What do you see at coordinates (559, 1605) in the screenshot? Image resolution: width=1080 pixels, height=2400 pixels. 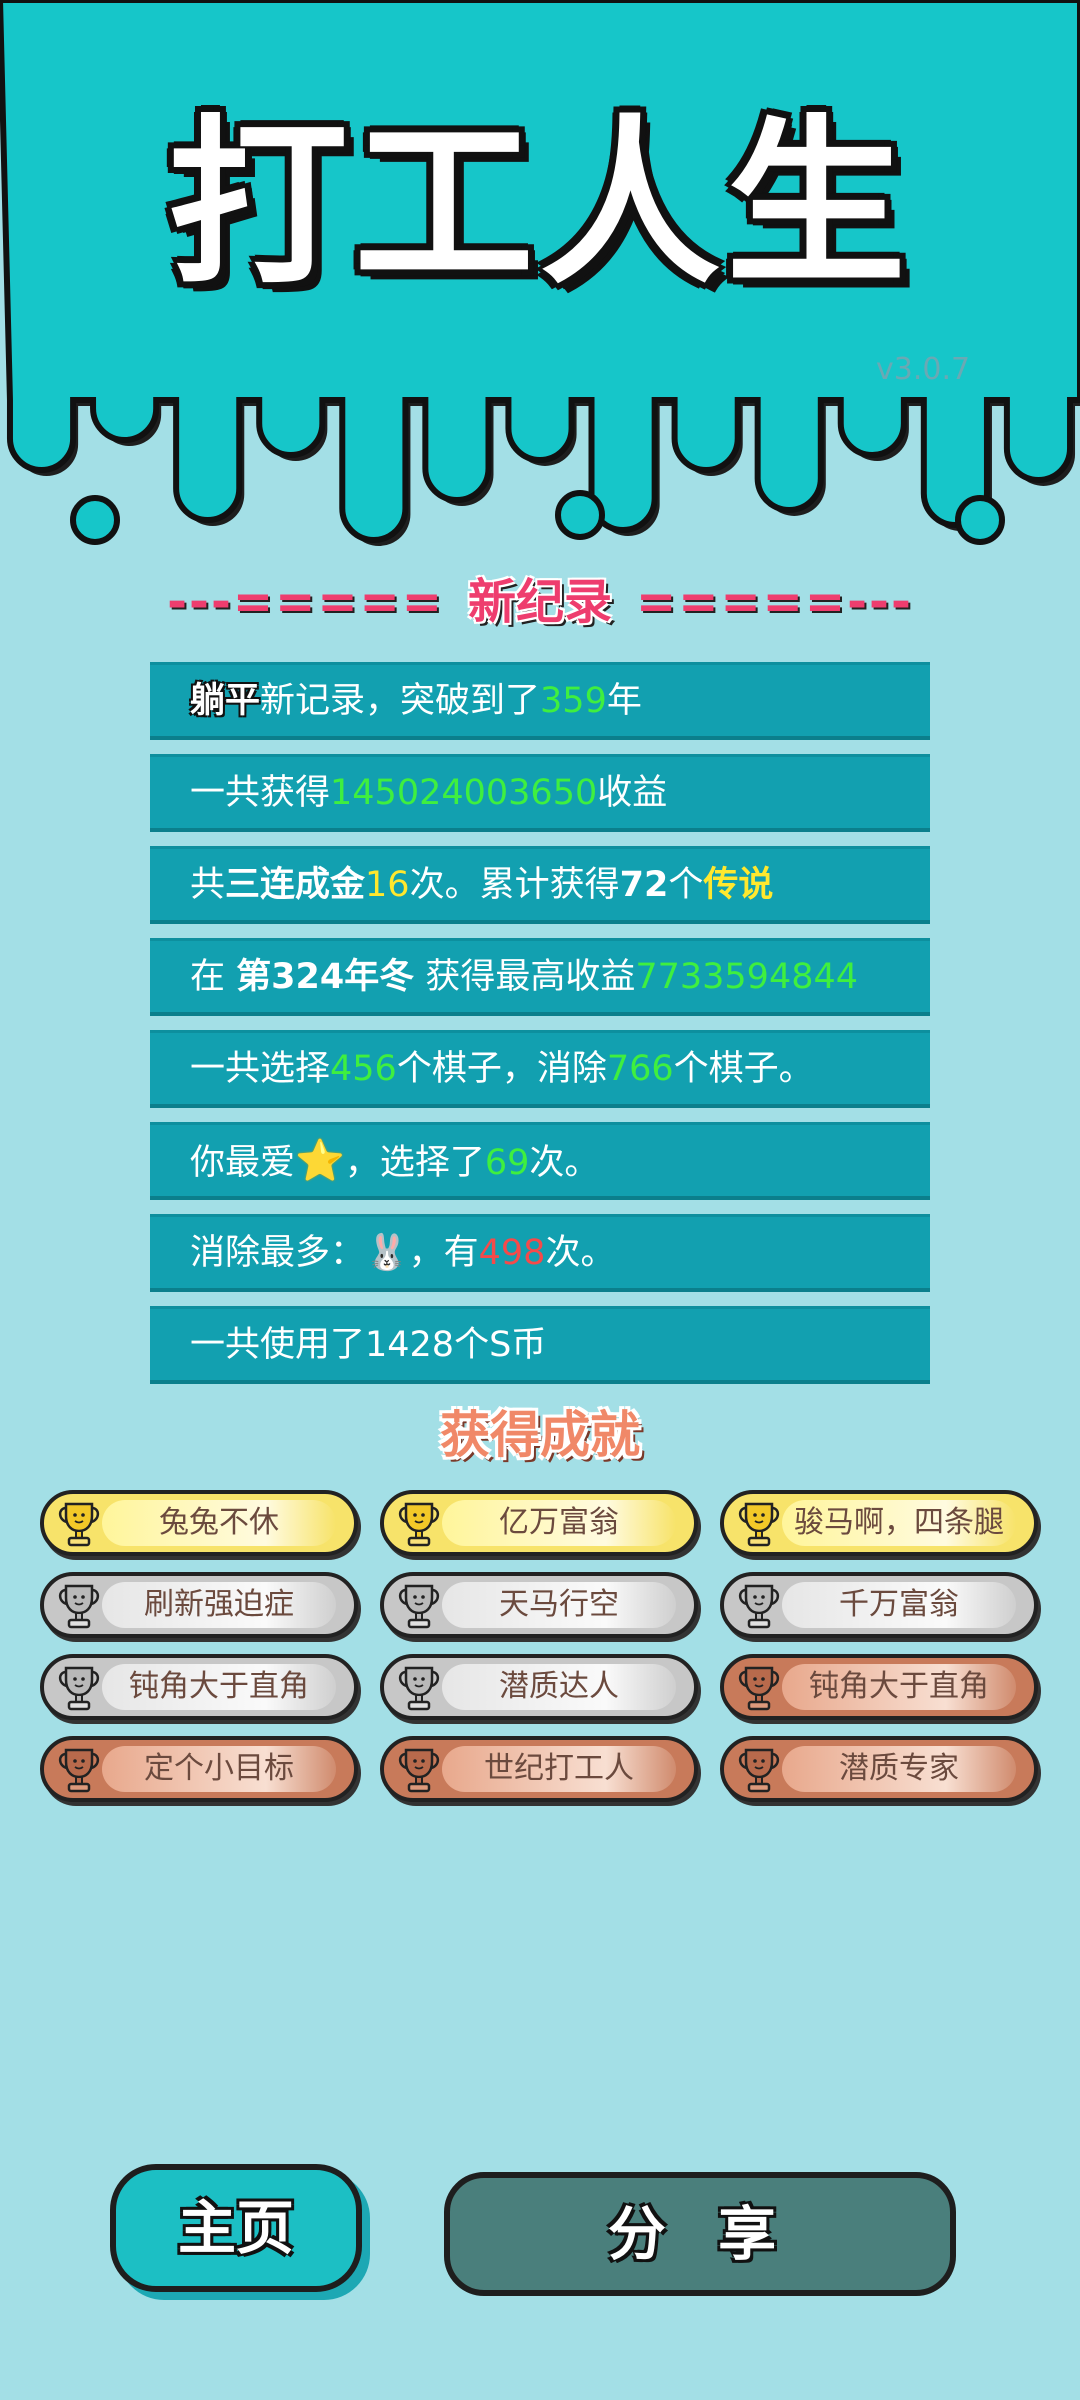 I see `achievement-label: 天马行空` at bounding box center [559, 1605].